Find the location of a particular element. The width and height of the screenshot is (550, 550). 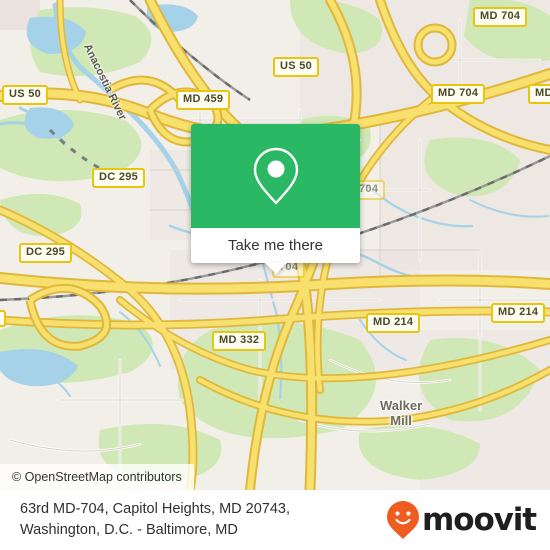

map-attribution: © OpenStreetMap contributors is located at coordinates (97, 477).